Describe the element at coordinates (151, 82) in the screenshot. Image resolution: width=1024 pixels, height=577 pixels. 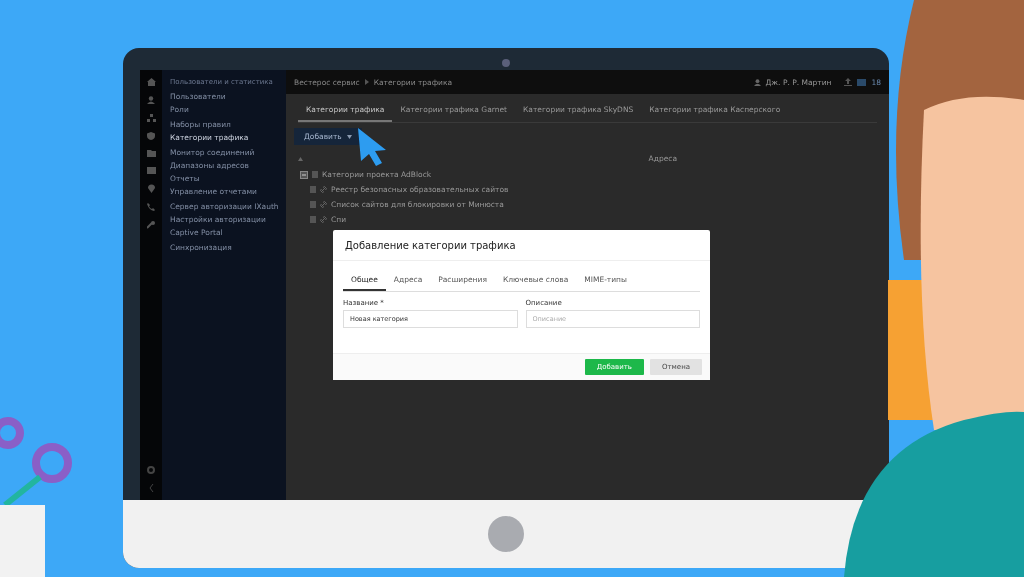
I see `home-icon` at that location.